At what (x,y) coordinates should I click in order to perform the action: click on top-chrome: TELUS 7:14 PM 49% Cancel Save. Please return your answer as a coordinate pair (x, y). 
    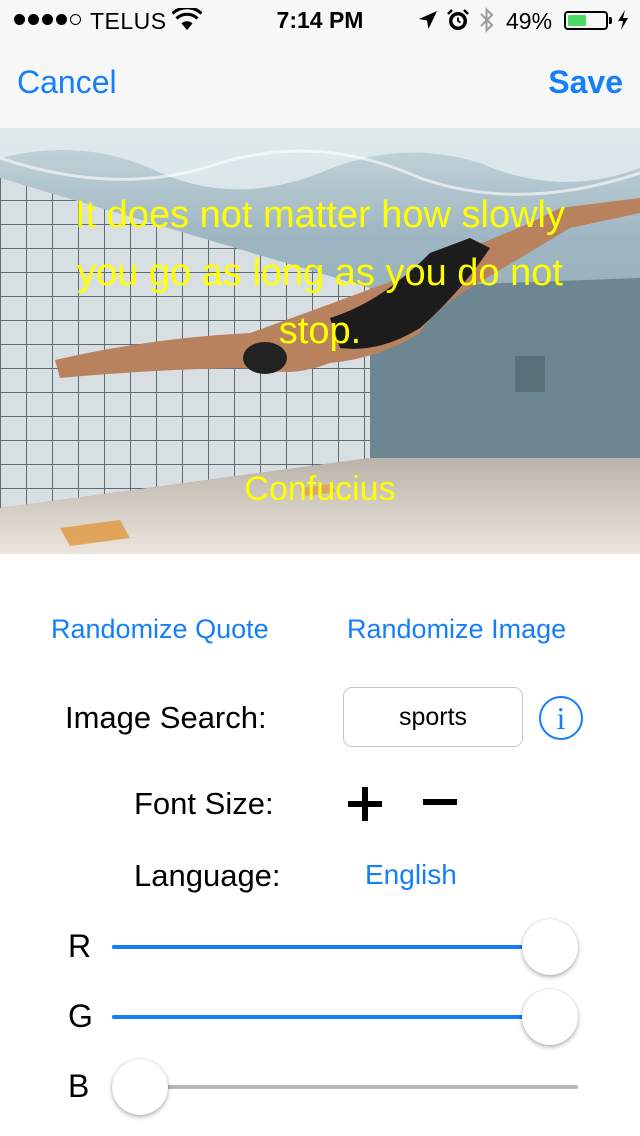
    Looking at the image, I should click on (320, 64).